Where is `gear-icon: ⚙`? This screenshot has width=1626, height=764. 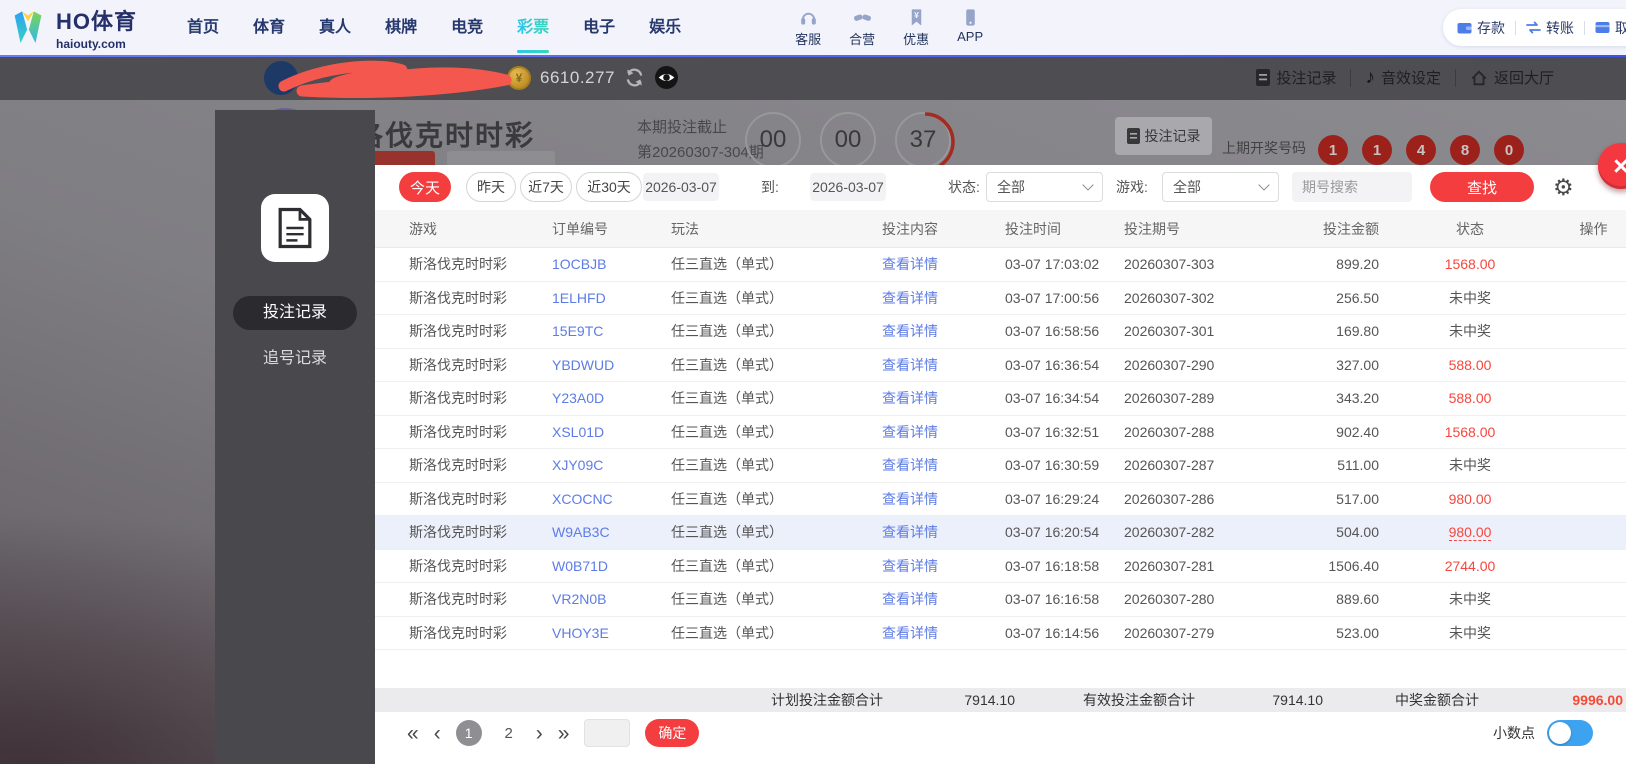
gear-icon: ⚙ is located at coordinates (1563, 187).